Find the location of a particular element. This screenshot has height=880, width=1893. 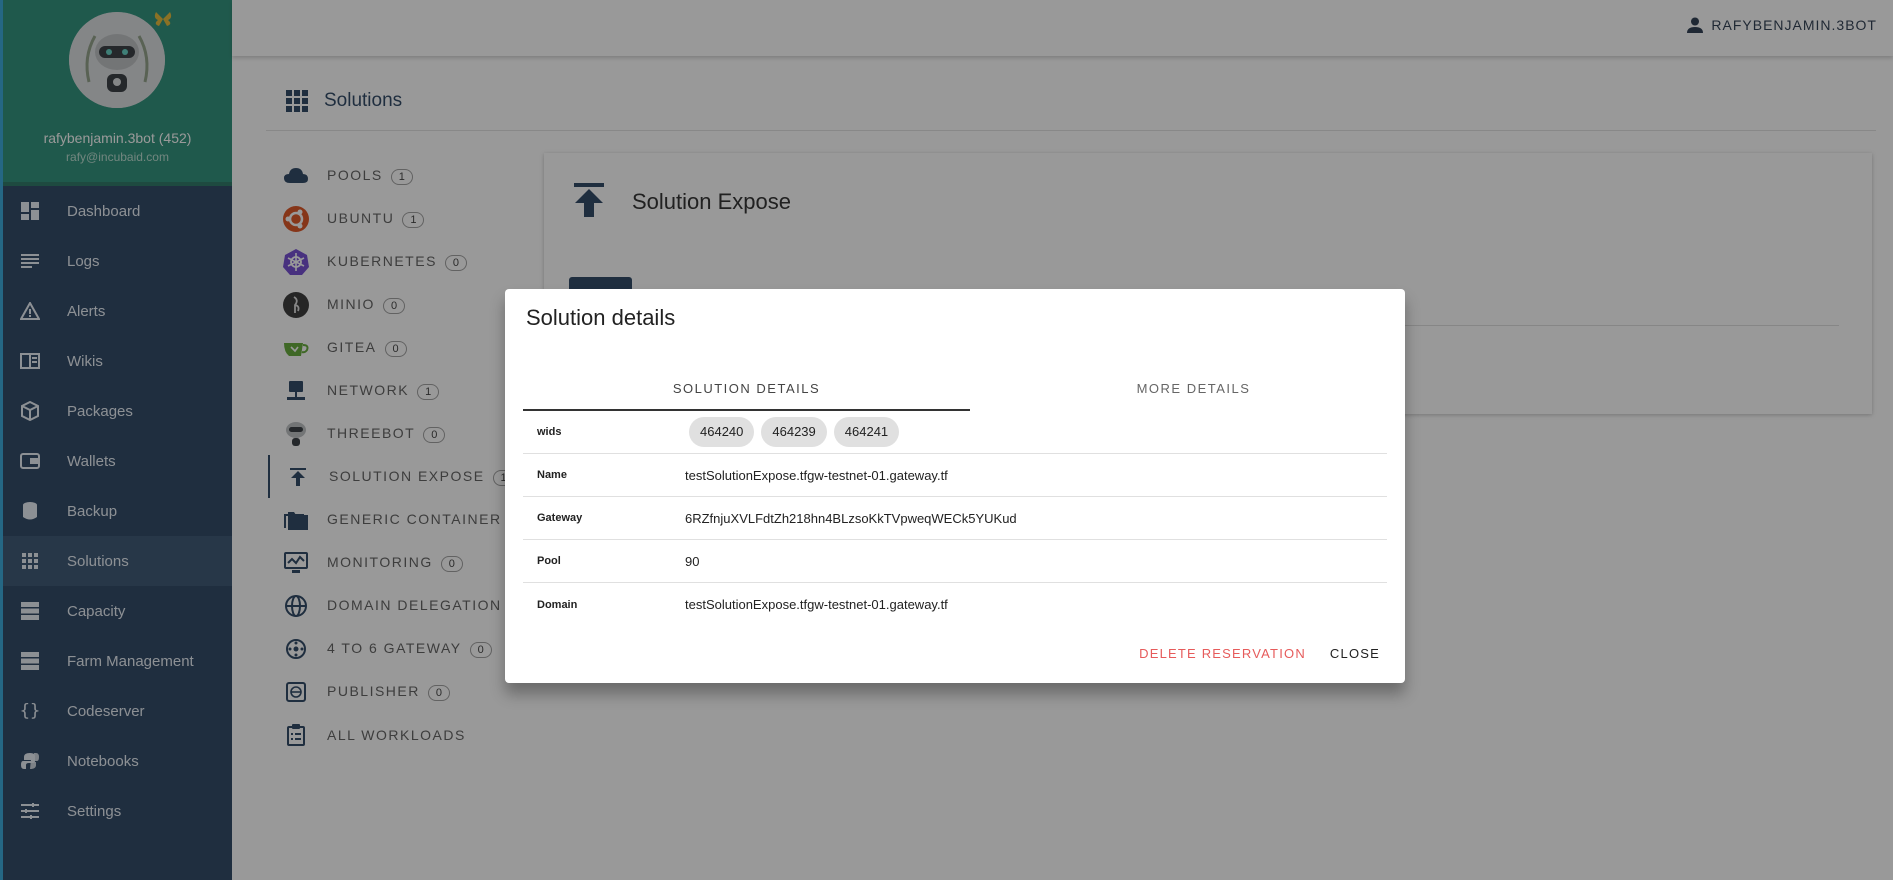

row-key: Domain is located at coordinates (557, 604).